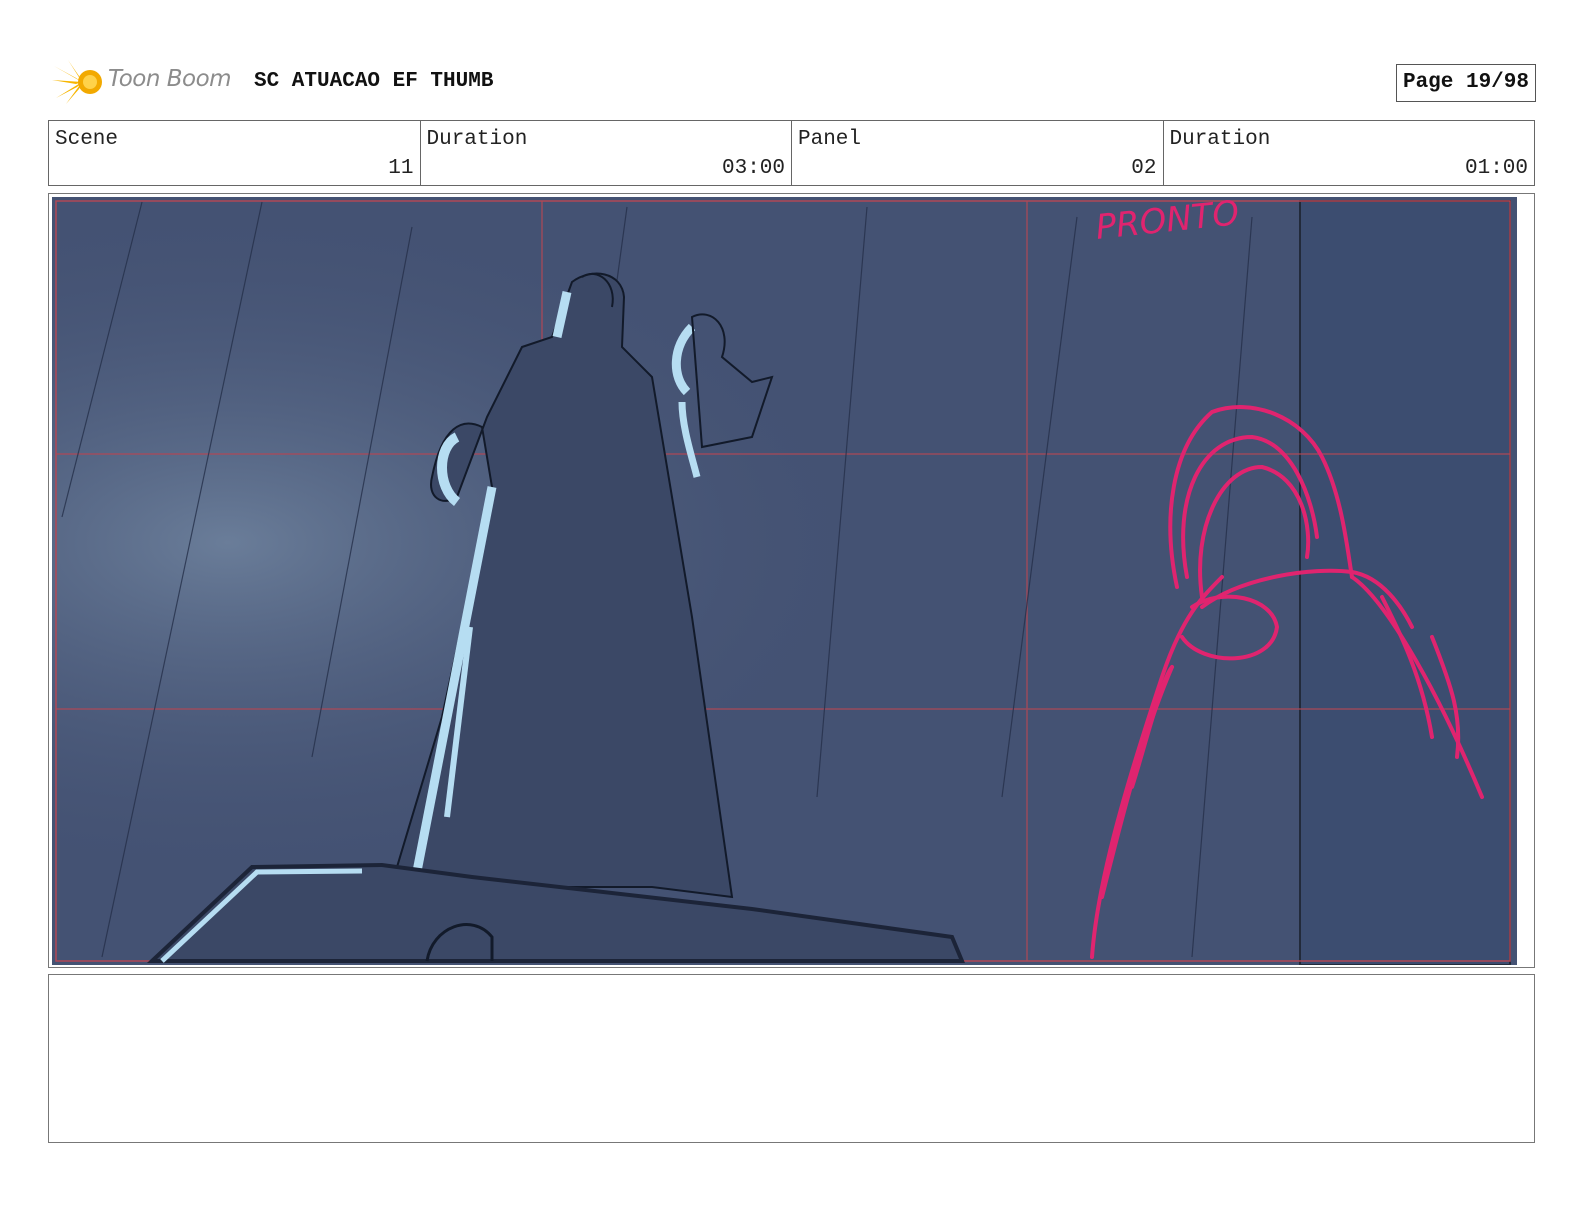 Image resolution: width=1582 pixels, height=1225 pixels. Describe the element at coordinates (978, 153) in the screenshot. I see `panel-cell: Panel 02` at that location.